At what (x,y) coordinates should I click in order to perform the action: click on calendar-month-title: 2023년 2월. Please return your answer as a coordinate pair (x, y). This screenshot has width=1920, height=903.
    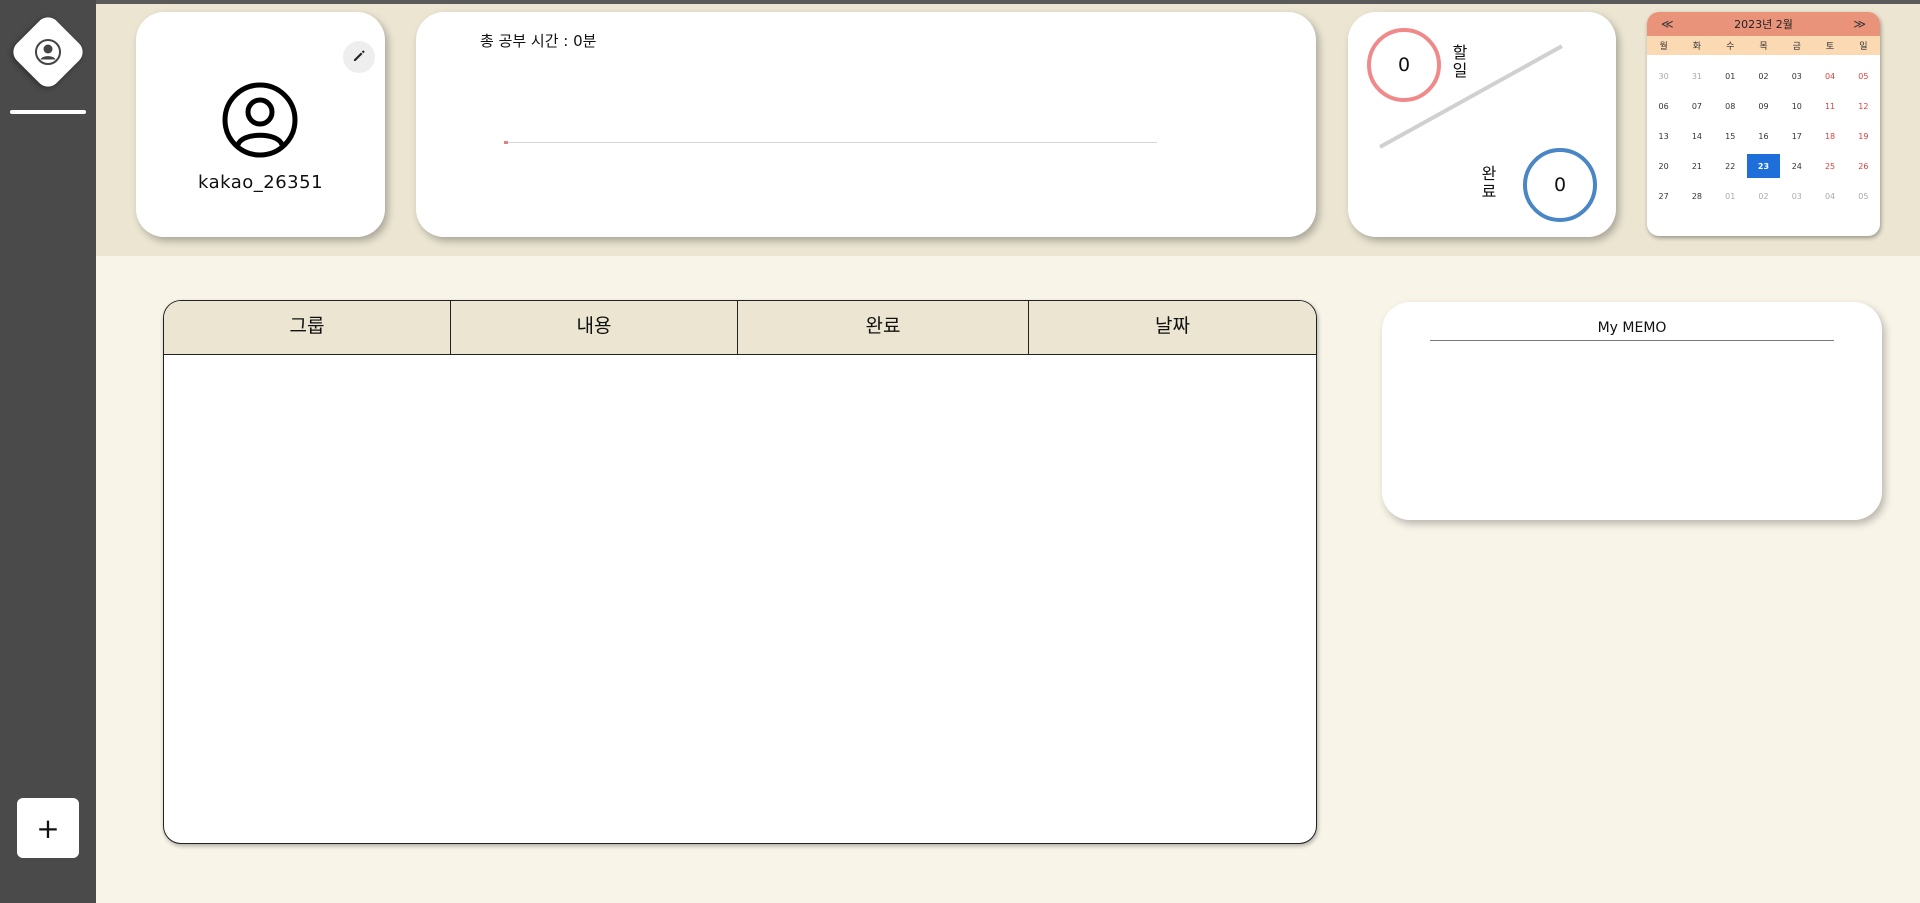
    Looking at the image, I should click on (1763, 24).